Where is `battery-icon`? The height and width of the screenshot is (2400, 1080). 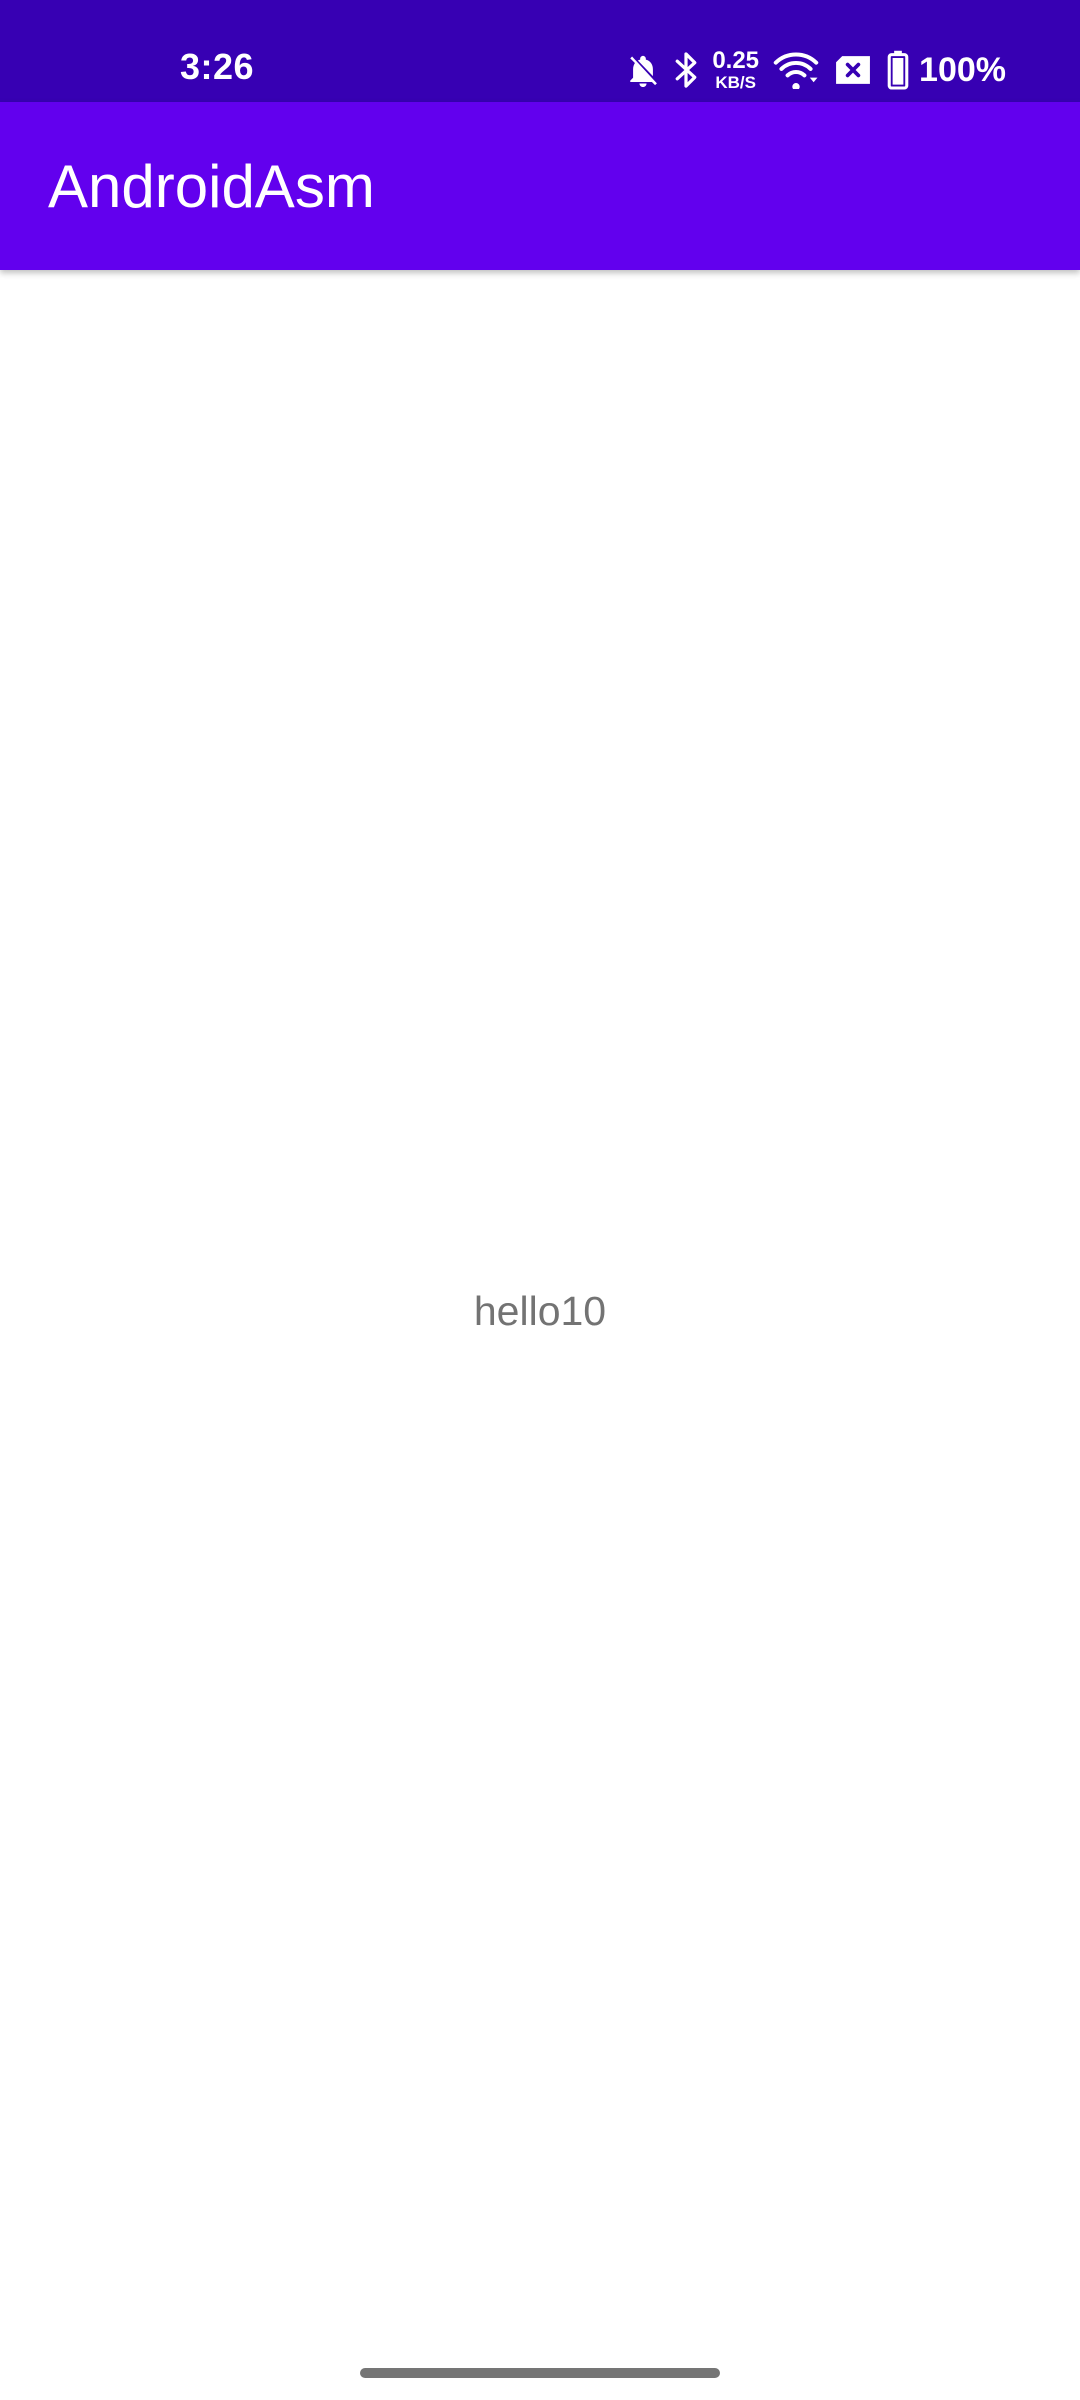
battery-icon is located at coordinates (898, 70).